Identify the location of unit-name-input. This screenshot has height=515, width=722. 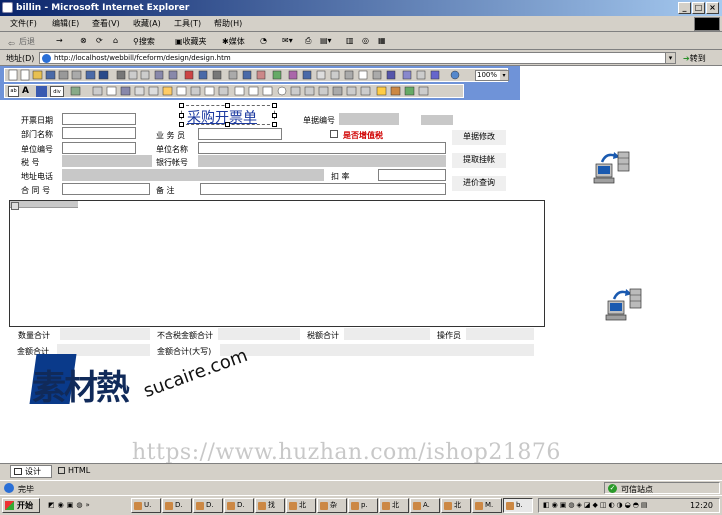
(322, 148).